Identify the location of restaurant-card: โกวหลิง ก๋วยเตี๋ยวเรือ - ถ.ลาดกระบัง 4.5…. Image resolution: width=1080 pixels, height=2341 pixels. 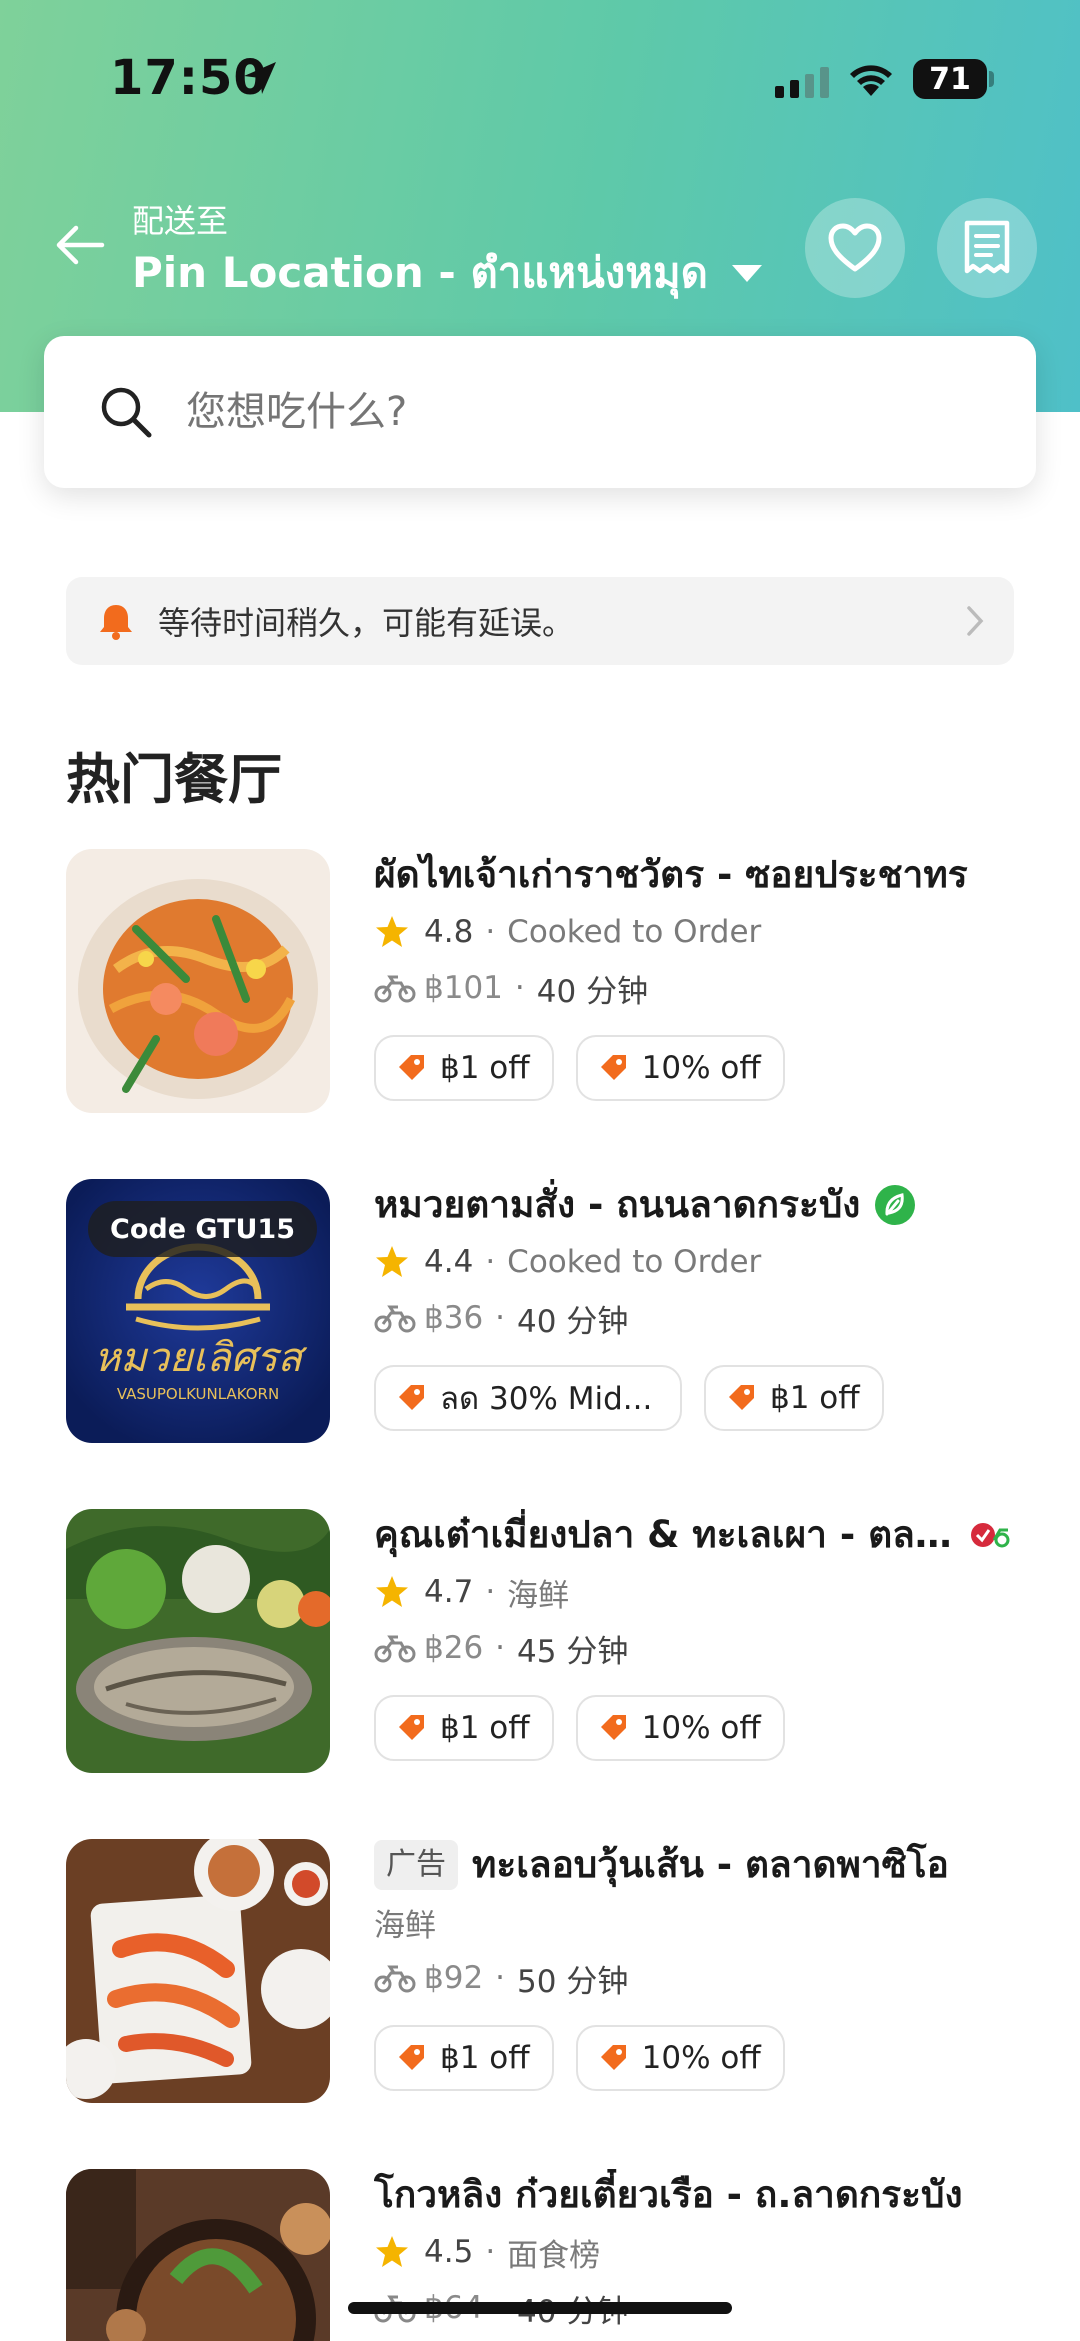
(540, 2255).